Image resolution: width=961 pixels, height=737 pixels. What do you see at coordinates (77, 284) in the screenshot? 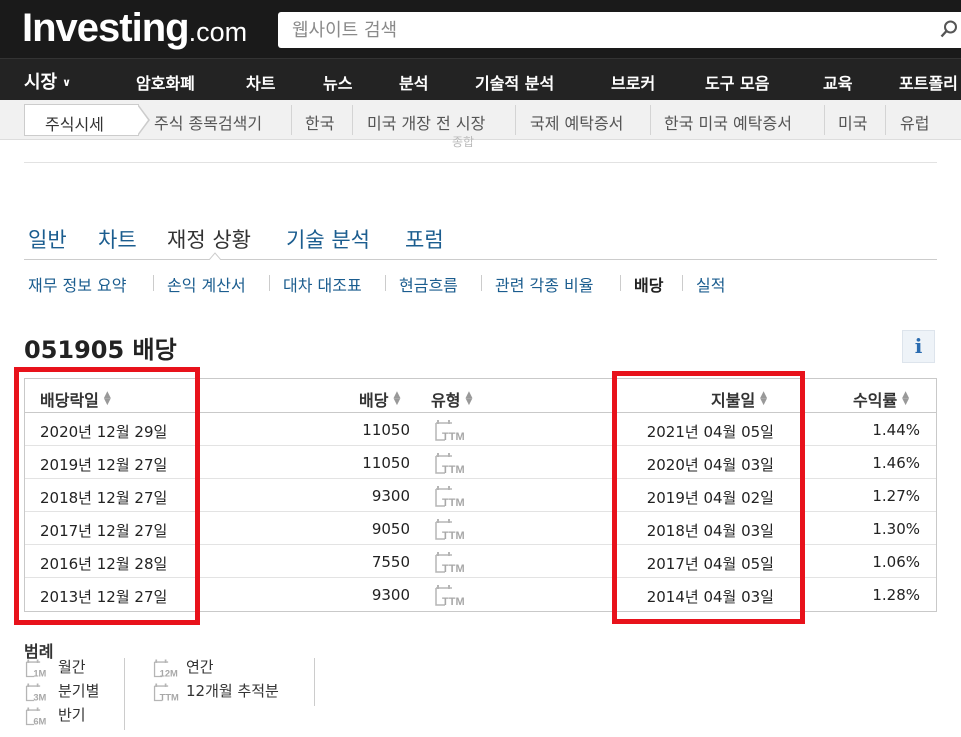
I see `subtab-summary: 재무 정보 요약` at bounding box center [77, 284].